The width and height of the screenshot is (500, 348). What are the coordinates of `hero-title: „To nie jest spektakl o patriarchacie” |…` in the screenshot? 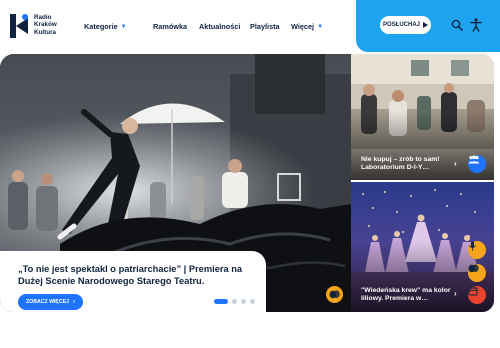 It's located at (138, 275).